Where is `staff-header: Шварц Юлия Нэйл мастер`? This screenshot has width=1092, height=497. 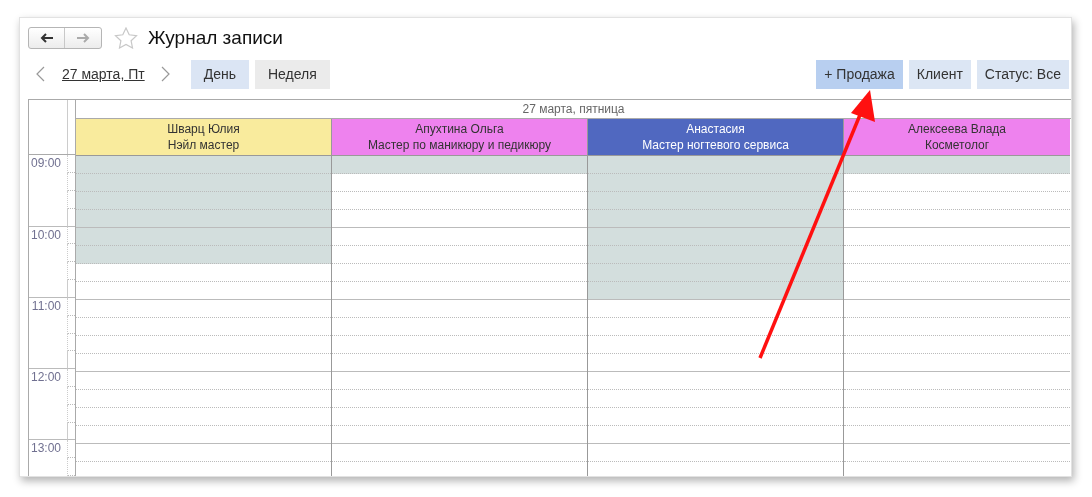 staff-header: Шварц Юлия Нэйл мастер is located at coordinates (203, 137).